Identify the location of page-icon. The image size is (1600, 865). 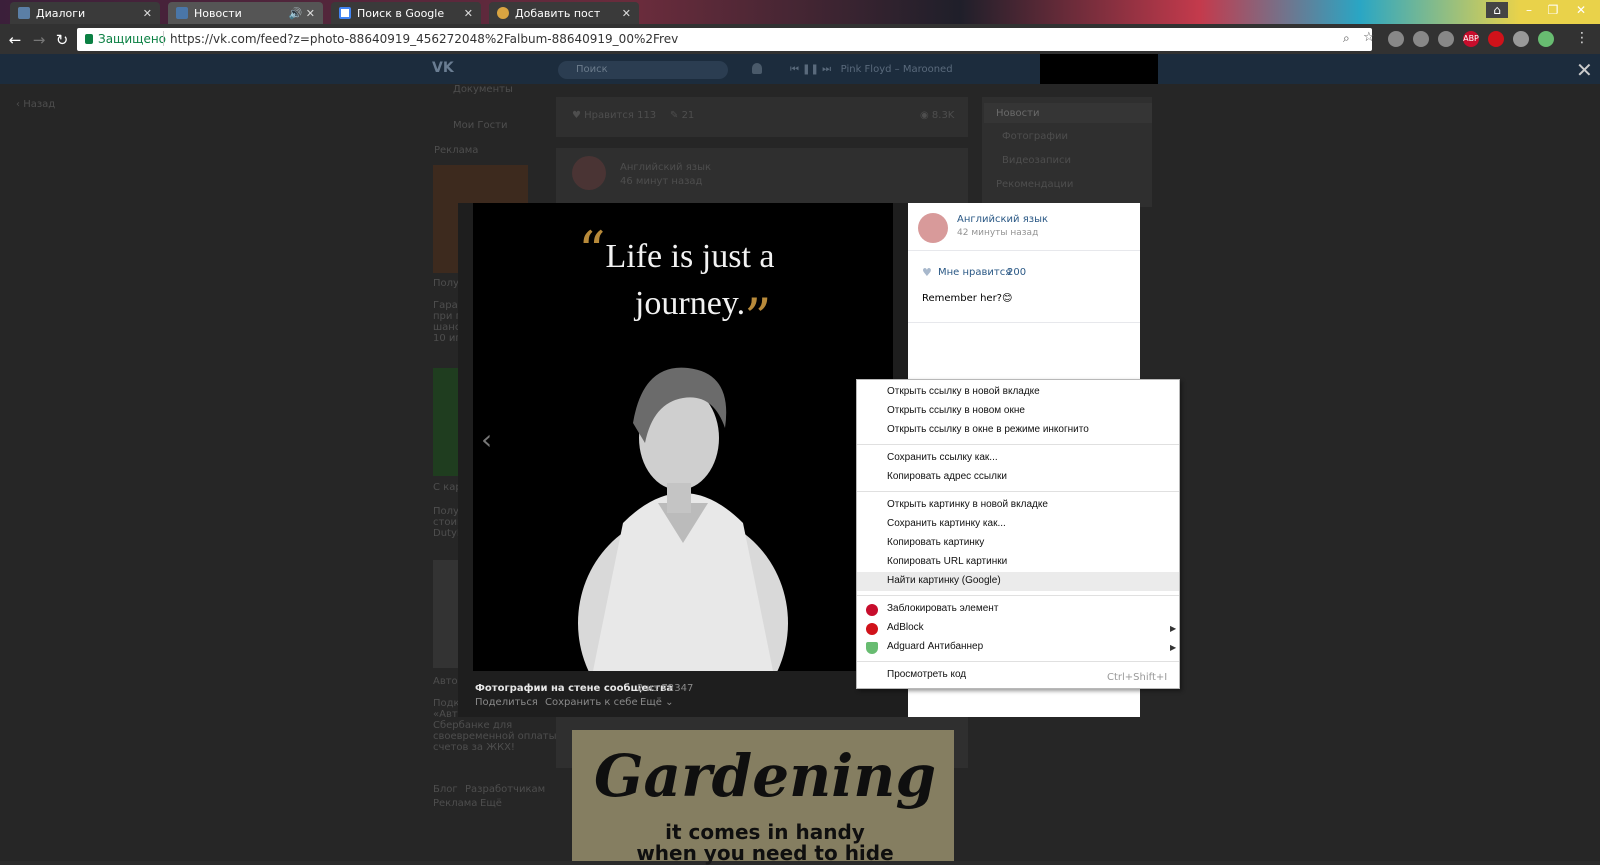
(503, 13).